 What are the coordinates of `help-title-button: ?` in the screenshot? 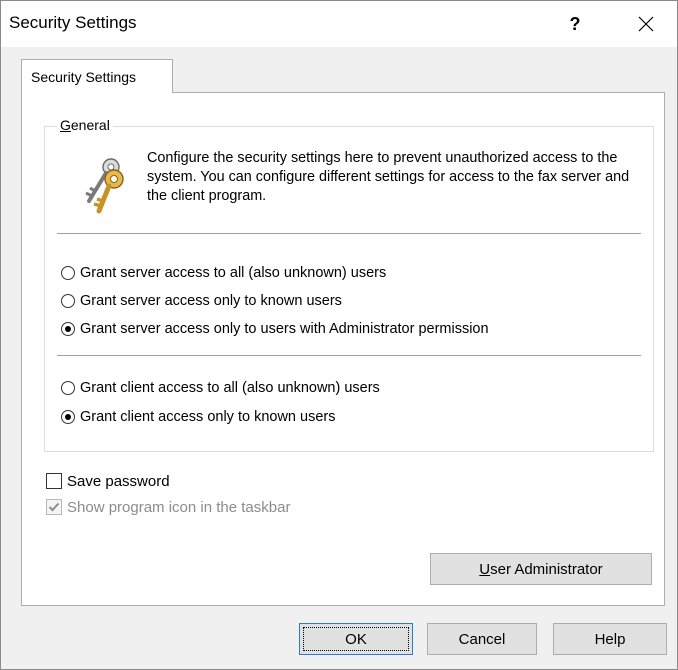 It's located at (575, 24).